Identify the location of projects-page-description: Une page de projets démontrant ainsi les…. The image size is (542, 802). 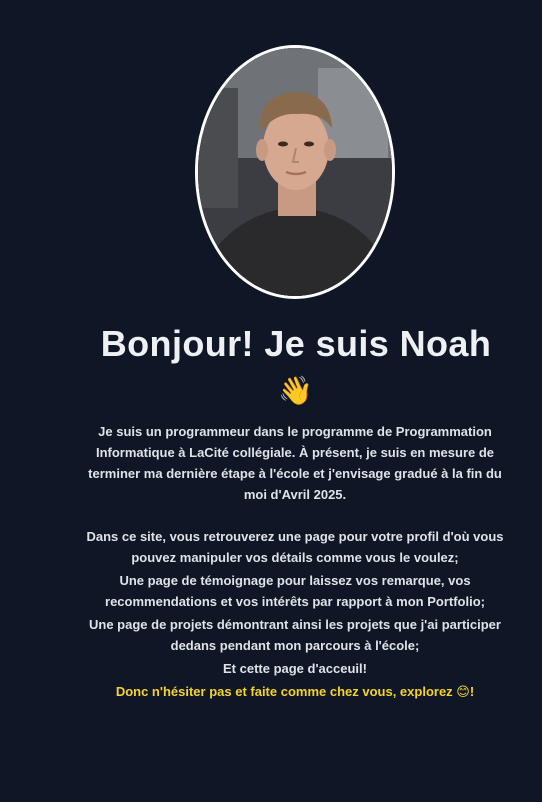
(295, 635).